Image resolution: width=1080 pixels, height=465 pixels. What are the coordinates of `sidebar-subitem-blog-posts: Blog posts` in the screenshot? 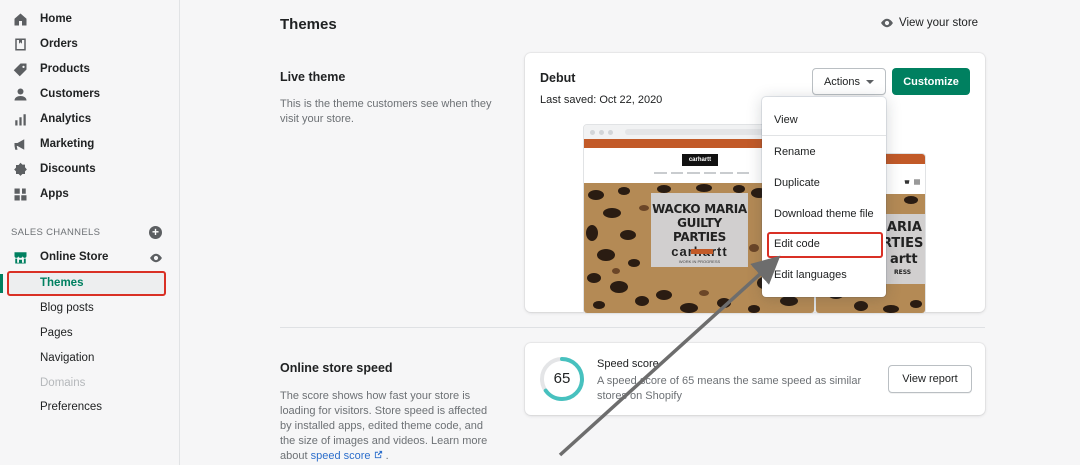 It's located at (67, 308).